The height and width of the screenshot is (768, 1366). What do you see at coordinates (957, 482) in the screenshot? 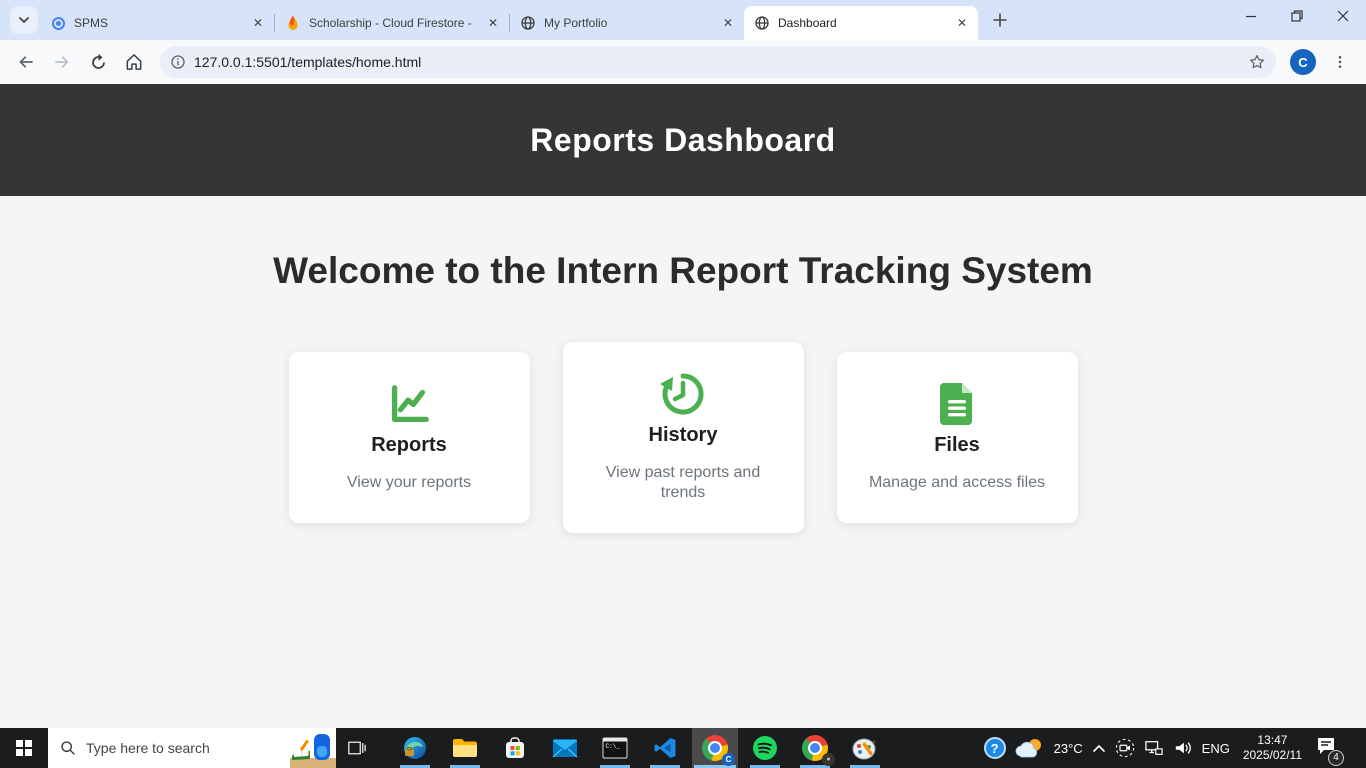
I see `card-subtitle: Manage and access files` at bounding box center [957, 482].